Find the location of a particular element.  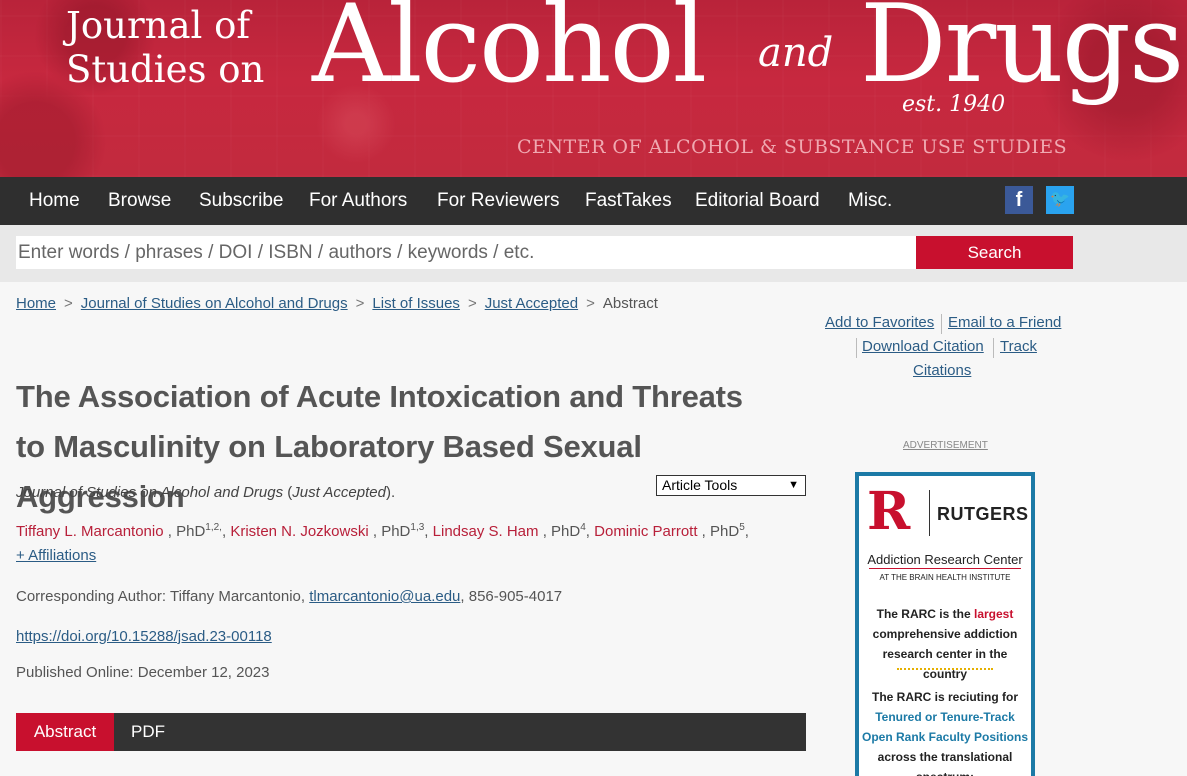

ad-p2-text-cont: across the translational spectrum: is located at coordinates (945, 763).